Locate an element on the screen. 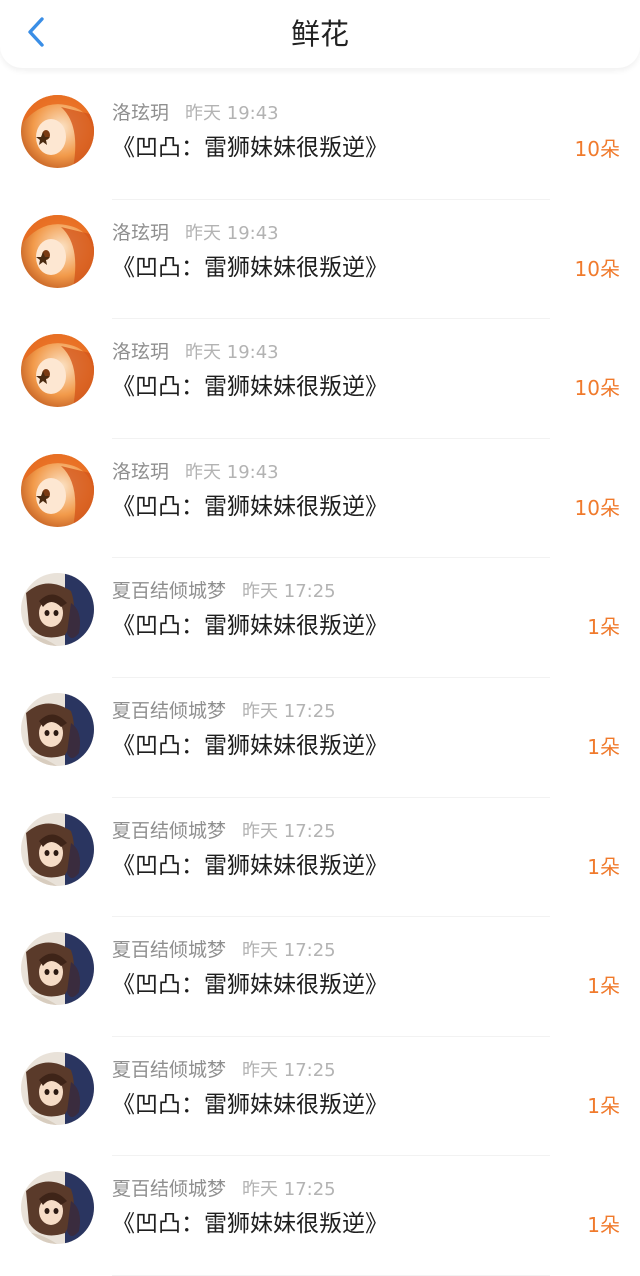 The width and height of the screenshot is (640, 1276). top-nav-bar: 鲜花 is located at coordinates (320, 34).